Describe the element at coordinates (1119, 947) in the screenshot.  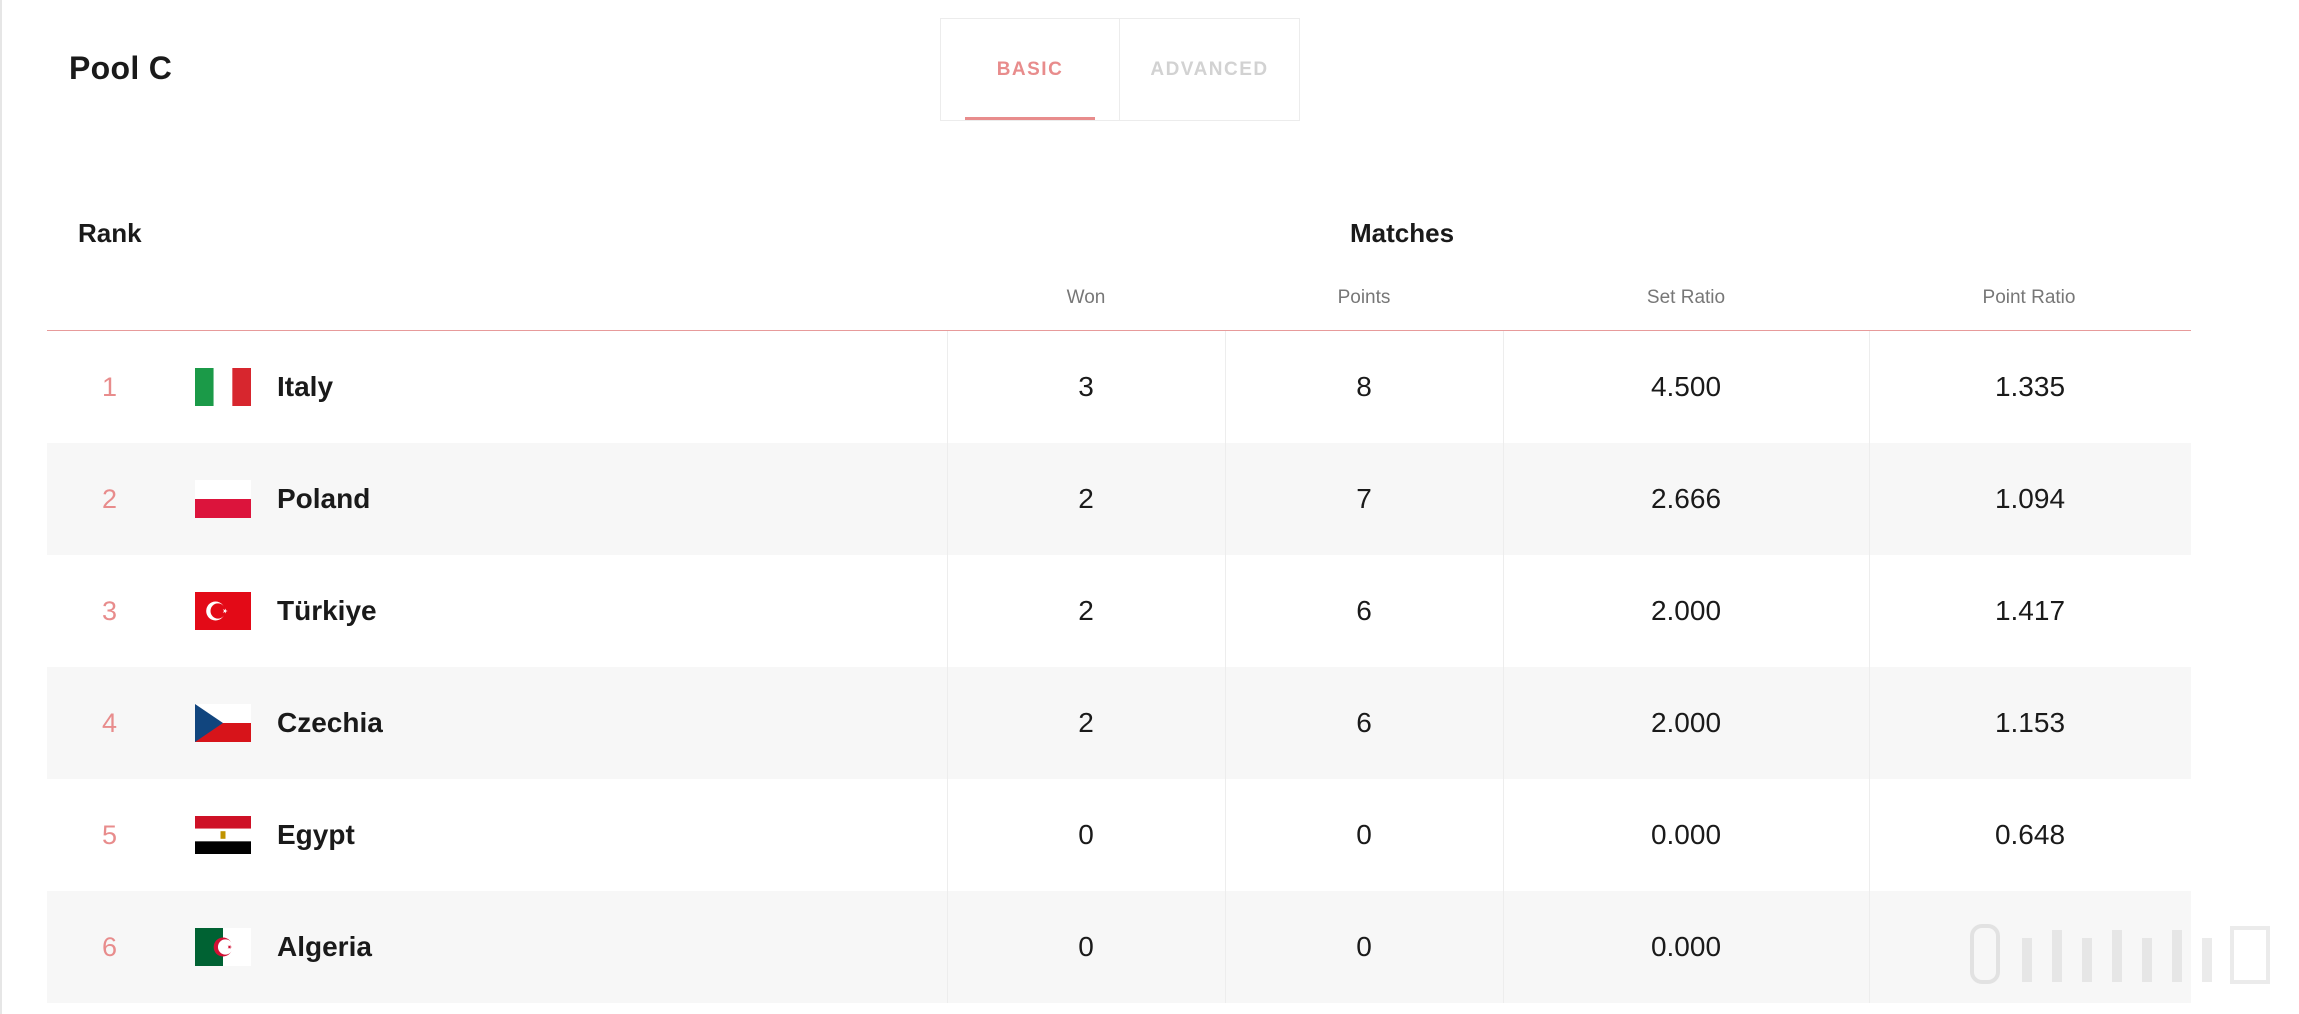
I see `table-row: 6 Algeria 0 0 0.000` at that location.